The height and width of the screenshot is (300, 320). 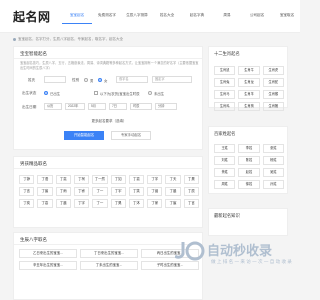 What do you see at coordinates (273, 184) in the screenshot?
I see `surname-link: 孙姓` at bounding box center [273, 184].